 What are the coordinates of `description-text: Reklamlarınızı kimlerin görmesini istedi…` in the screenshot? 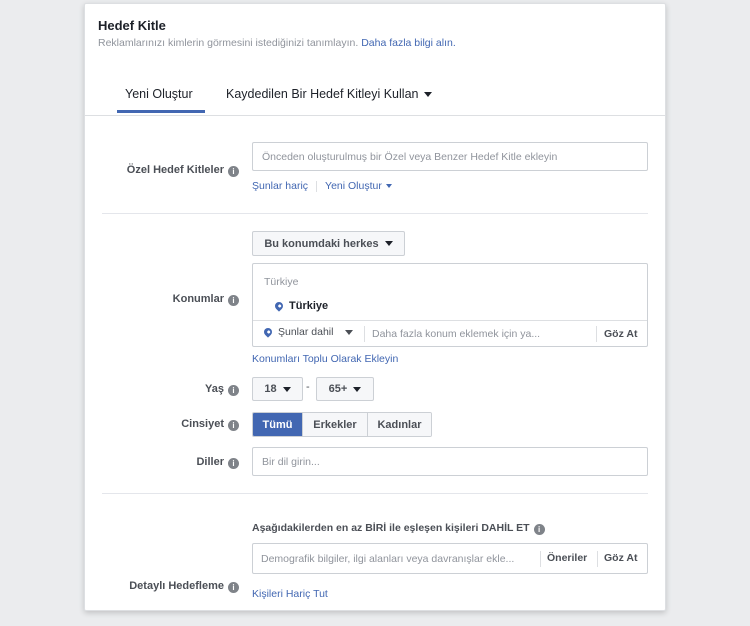 It's located at (228, 43).